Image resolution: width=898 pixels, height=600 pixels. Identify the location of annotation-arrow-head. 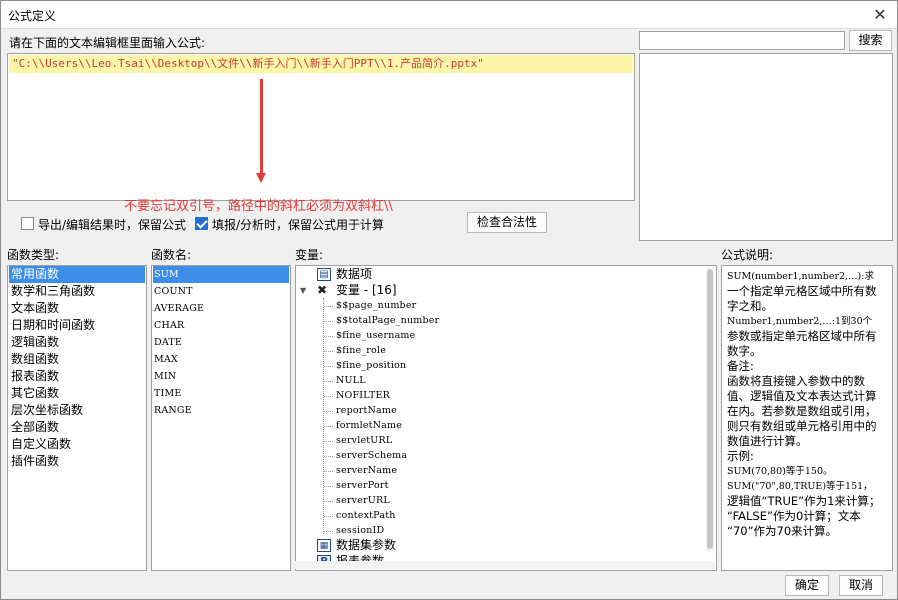
(261, 178).